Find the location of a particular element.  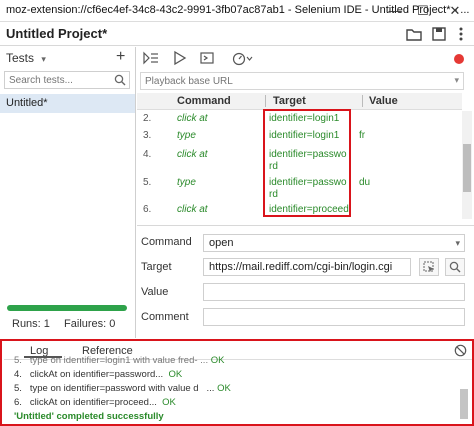

log-line-number: 6. is located at coordinates (18, 402).